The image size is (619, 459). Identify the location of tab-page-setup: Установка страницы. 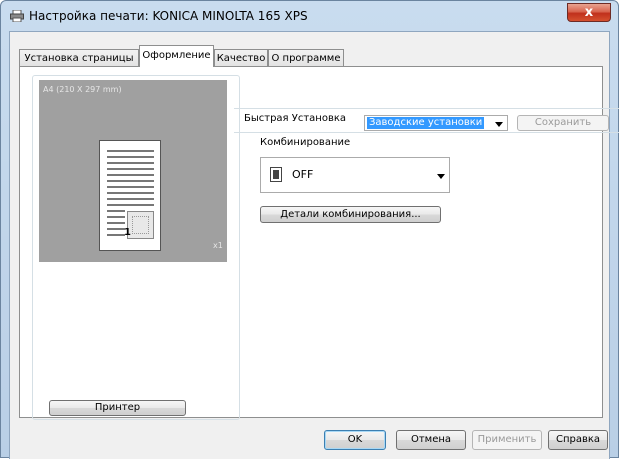
(79, 57).